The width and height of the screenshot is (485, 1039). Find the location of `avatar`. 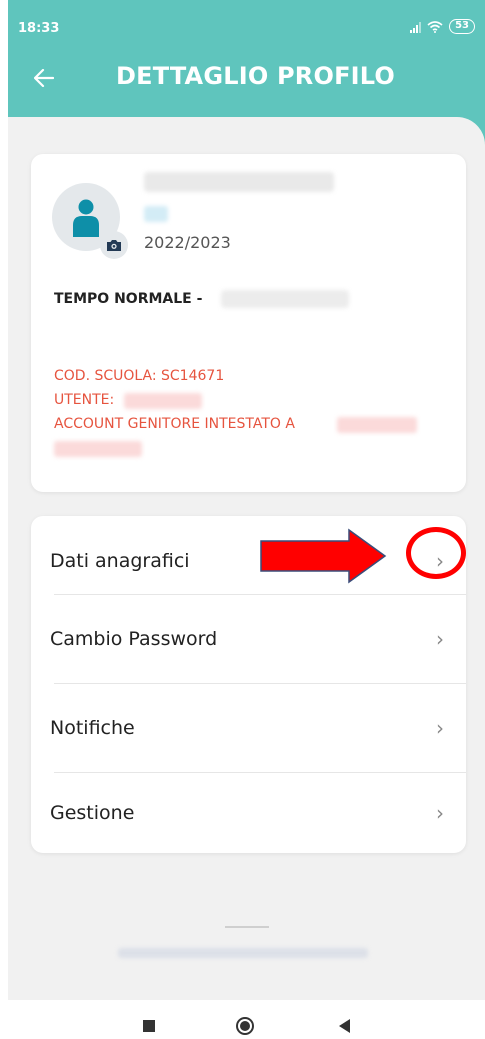

avatar is located at coordinates (90, 221).